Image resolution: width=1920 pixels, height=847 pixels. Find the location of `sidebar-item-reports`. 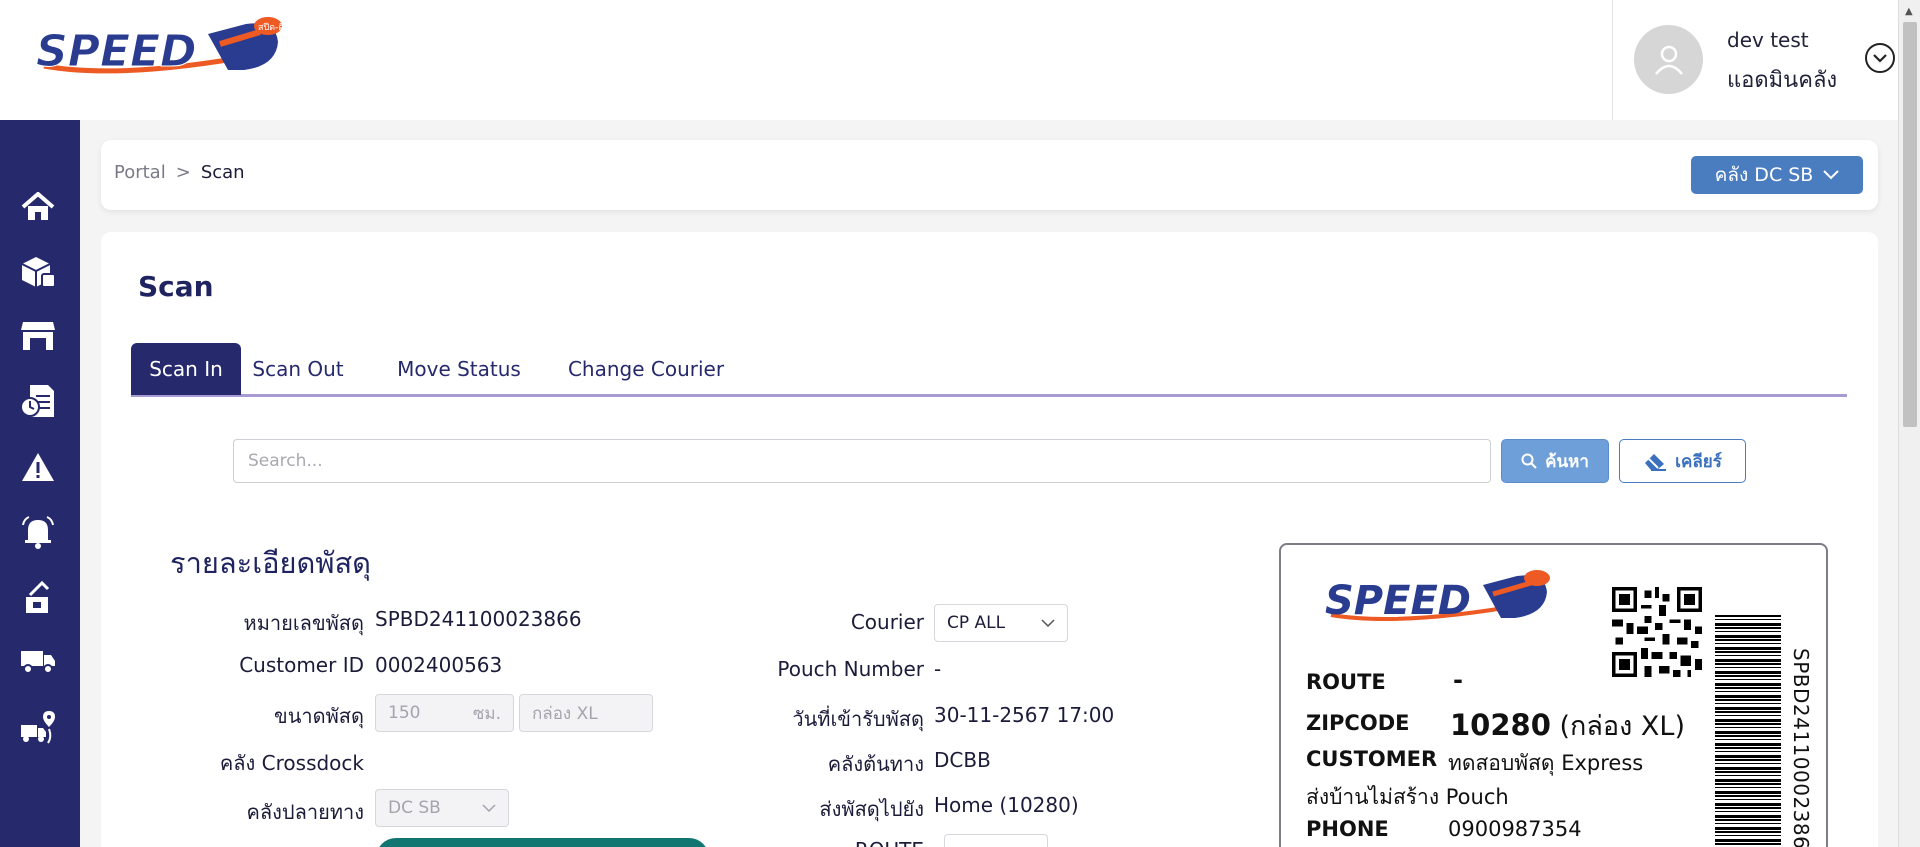

sidebar-item-reports is located at coordinates (38, 401).